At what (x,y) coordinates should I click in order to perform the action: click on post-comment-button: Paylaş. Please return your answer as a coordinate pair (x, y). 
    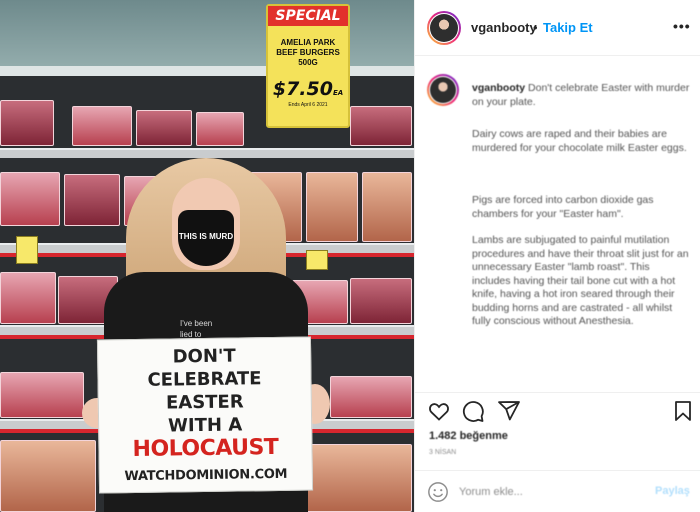
    Looking at the image, I should click on (672, 491).